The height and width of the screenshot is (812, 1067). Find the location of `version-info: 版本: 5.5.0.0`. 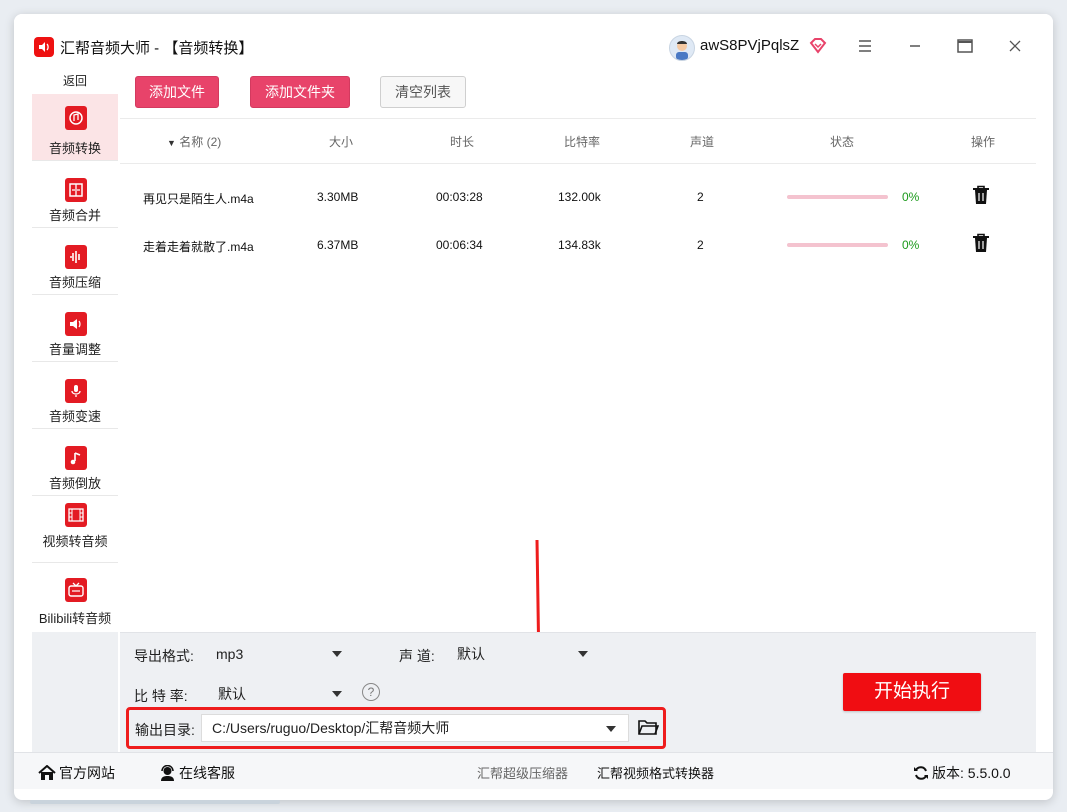

version-info: 版本: 5.5.0.0 is located at coordinates (962, 773).